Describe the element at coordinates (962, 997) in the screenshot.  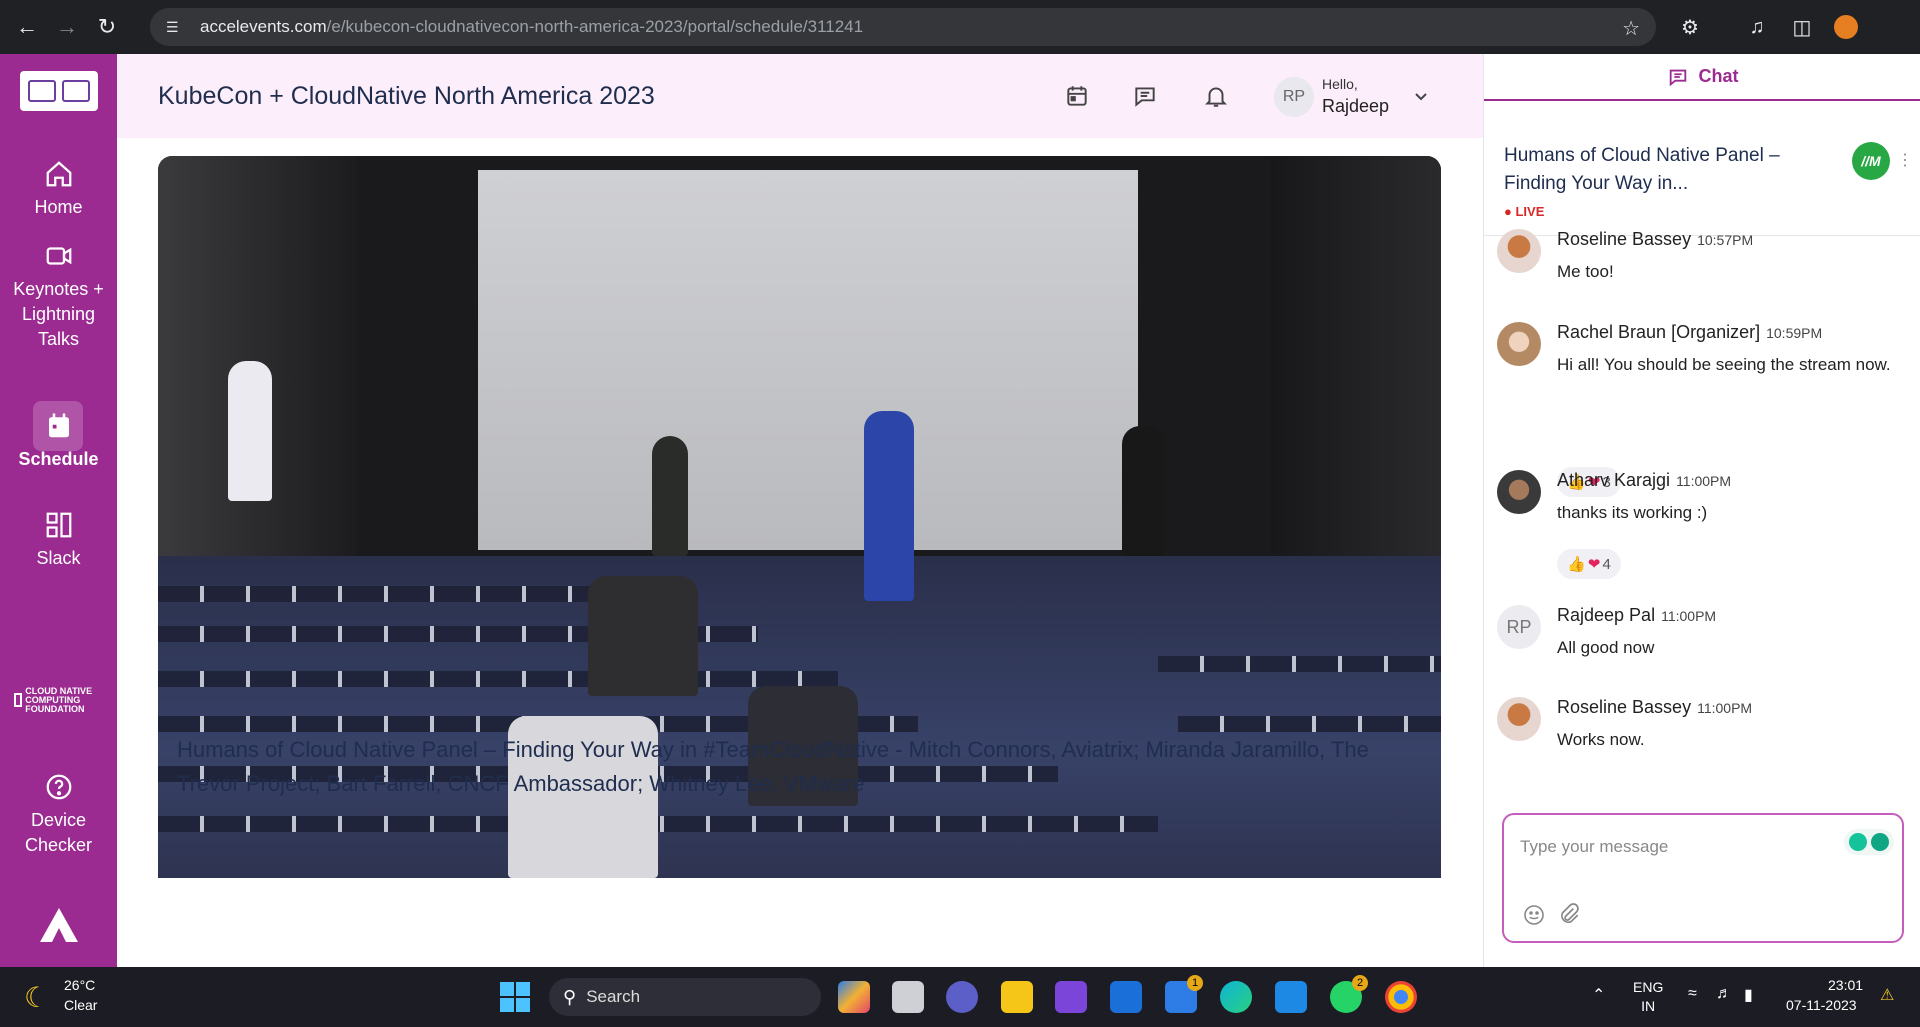
I see `teams-meet-icon` at that location.